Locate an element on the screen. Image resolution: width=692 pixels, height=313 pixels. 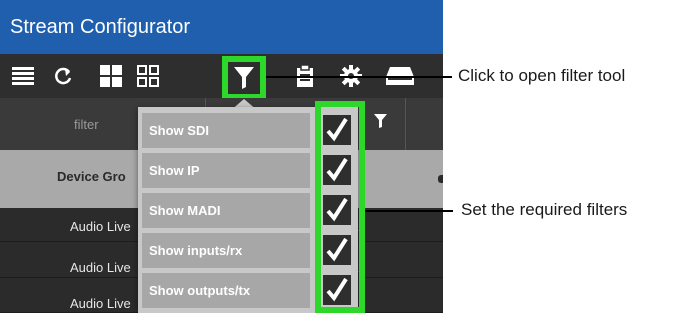
filter-option-label: Show MADI is located at coordinates (185, 210).